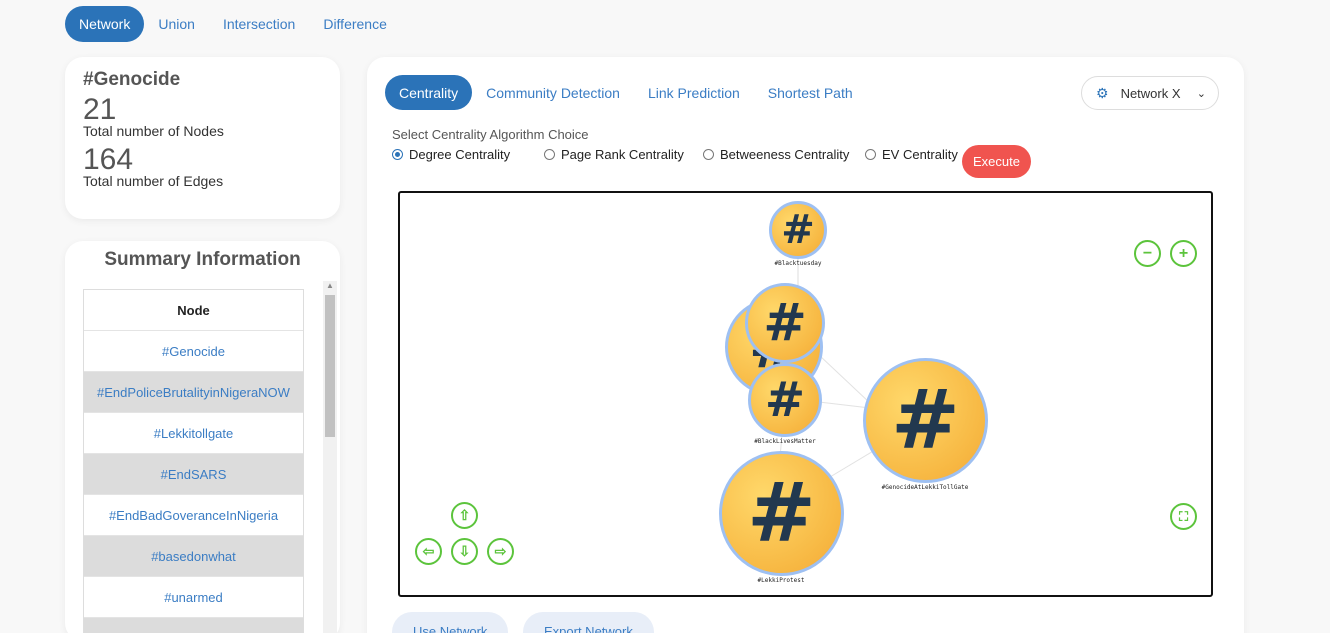  What do you see at coordinates (460, 154) in the screenshot?
I see `radio-label: Degree Centrality` at bounding box center [460, 154].